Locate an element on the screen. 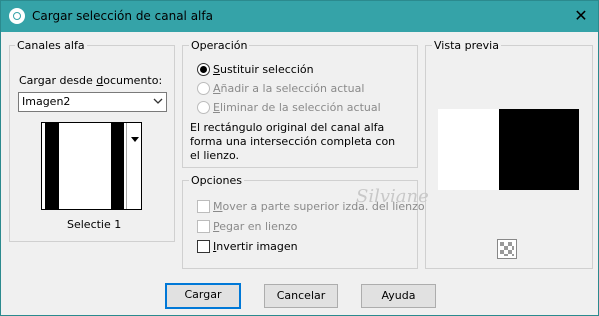 This screenshot has height=316, width=599. channel-thumbnail is located at coordinates (84, 166).